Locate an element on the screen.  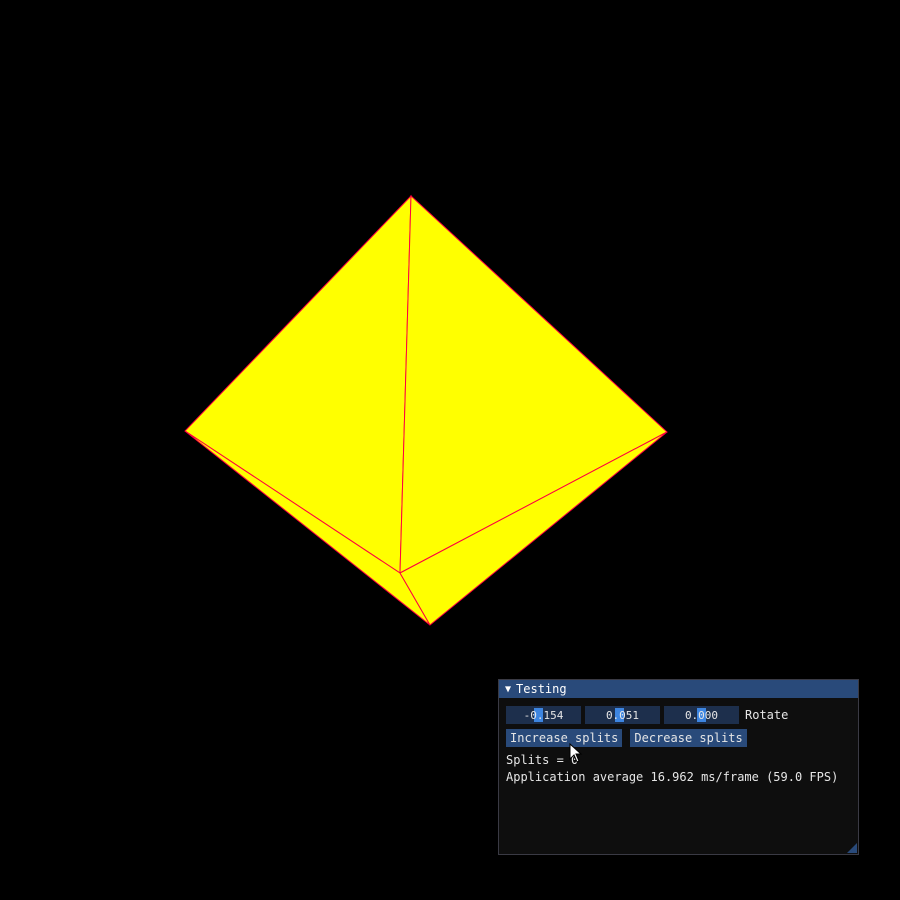
increase-splits-button: Increase splits is located at coordinates (564, 738).